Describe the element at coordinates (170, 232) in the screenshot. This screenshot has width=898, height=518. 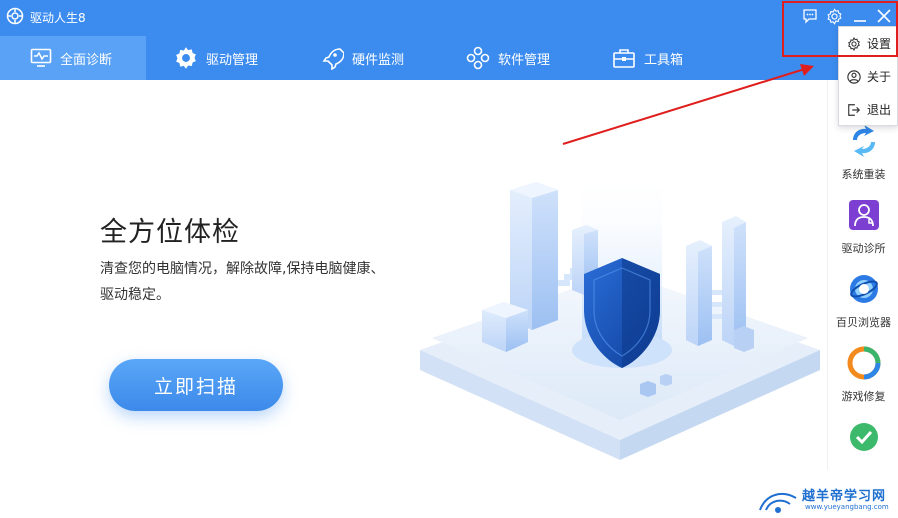
I see `hero-title: 全方位体检` at that location.